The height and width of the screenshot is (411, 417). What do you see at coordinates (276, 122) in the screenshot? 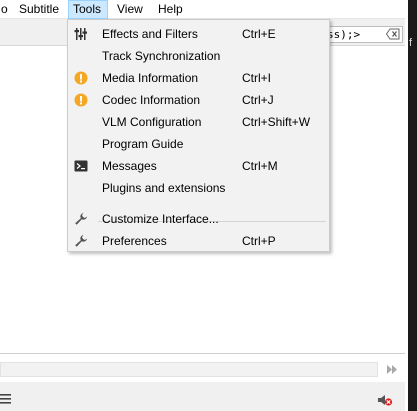
I see `menu-item-shortcut: Ctrl+Shift+W` at bounding box center [276, 122].